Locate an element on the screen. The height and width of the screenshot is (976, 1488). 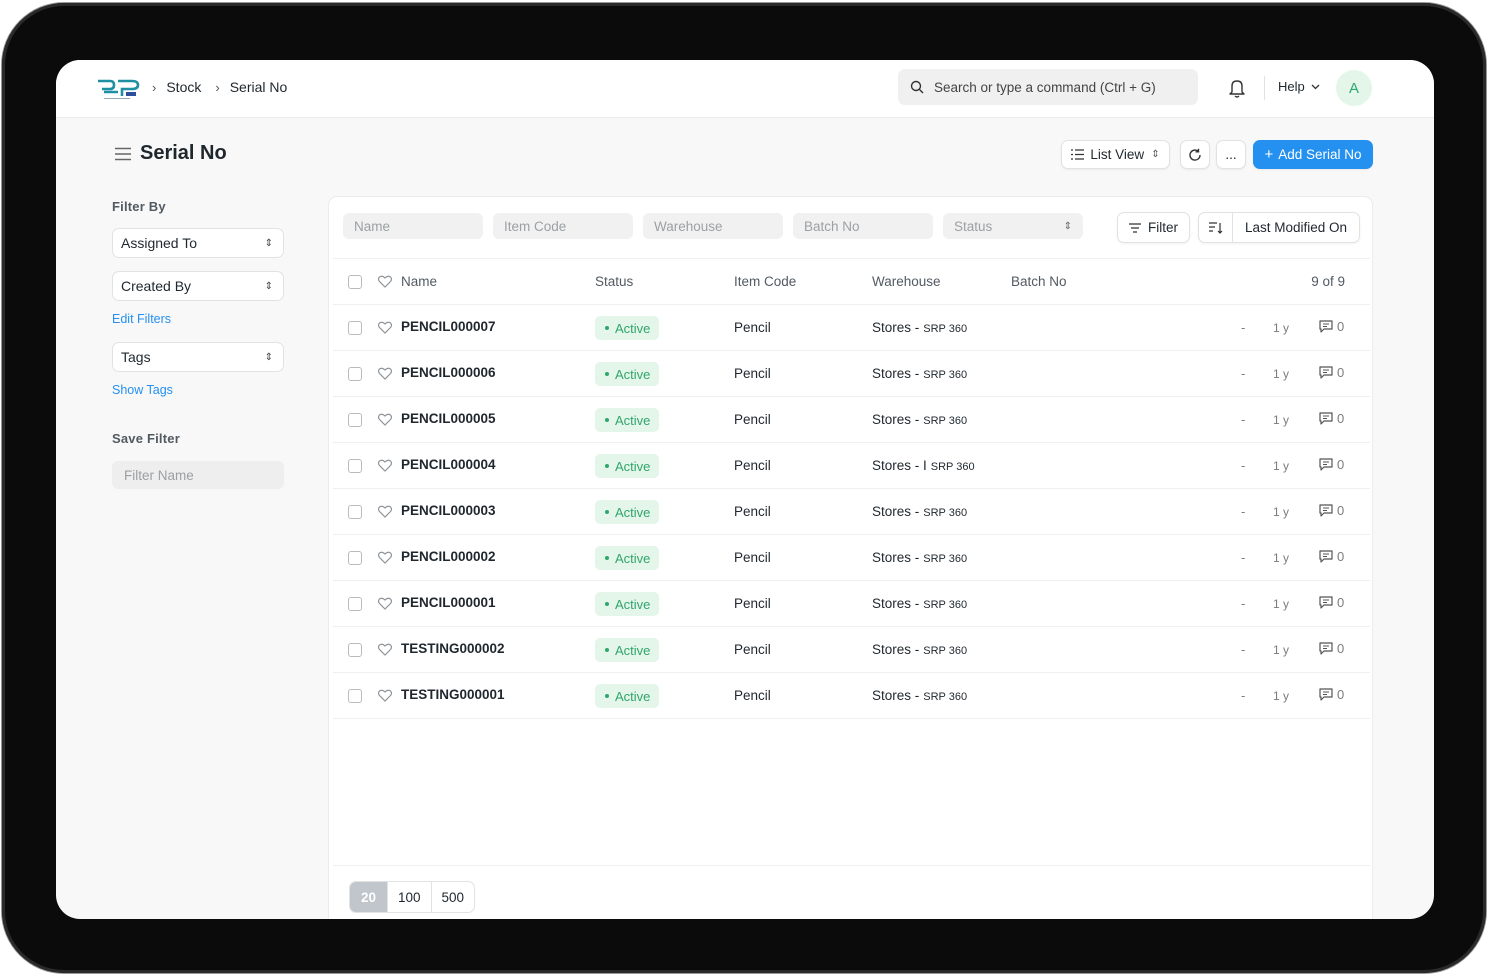
page-size-100: 100 is located at coordinates (410, 897).